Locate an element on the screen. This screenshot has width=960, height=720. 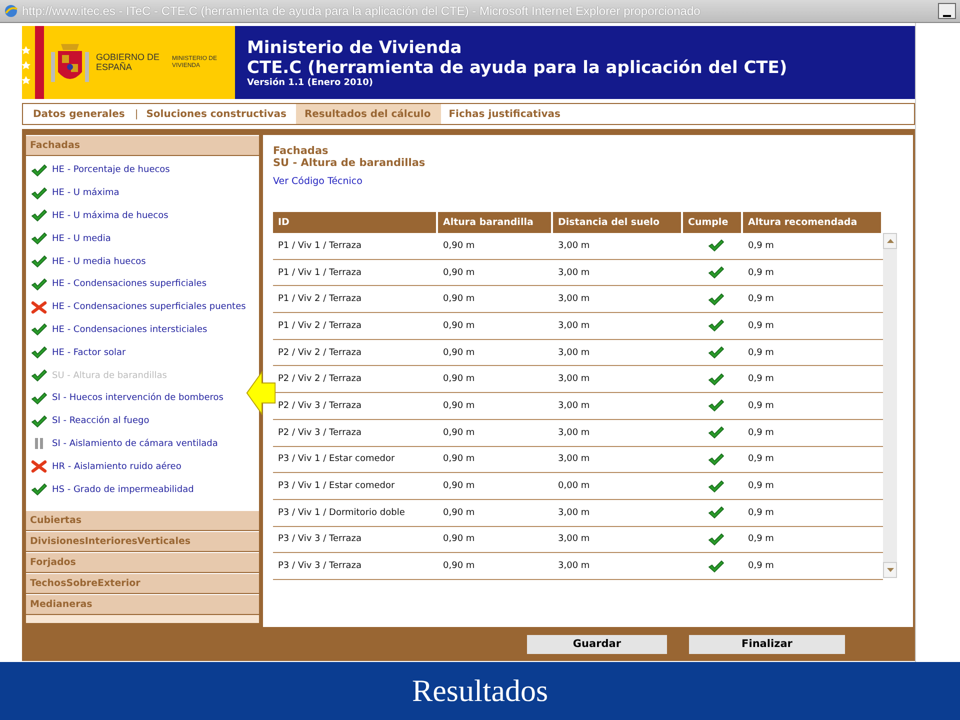
up-arrow-icon is located at coordinates (890, 241).